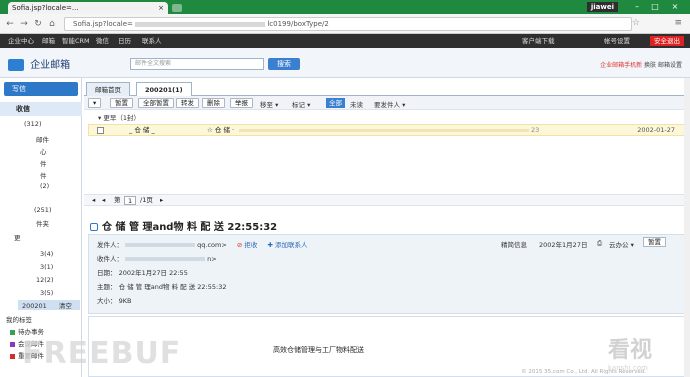 Image resolution: width=690 pixels, height=377 pixels. I want to click on tag-todo: 待办事务, so click(27, 331).